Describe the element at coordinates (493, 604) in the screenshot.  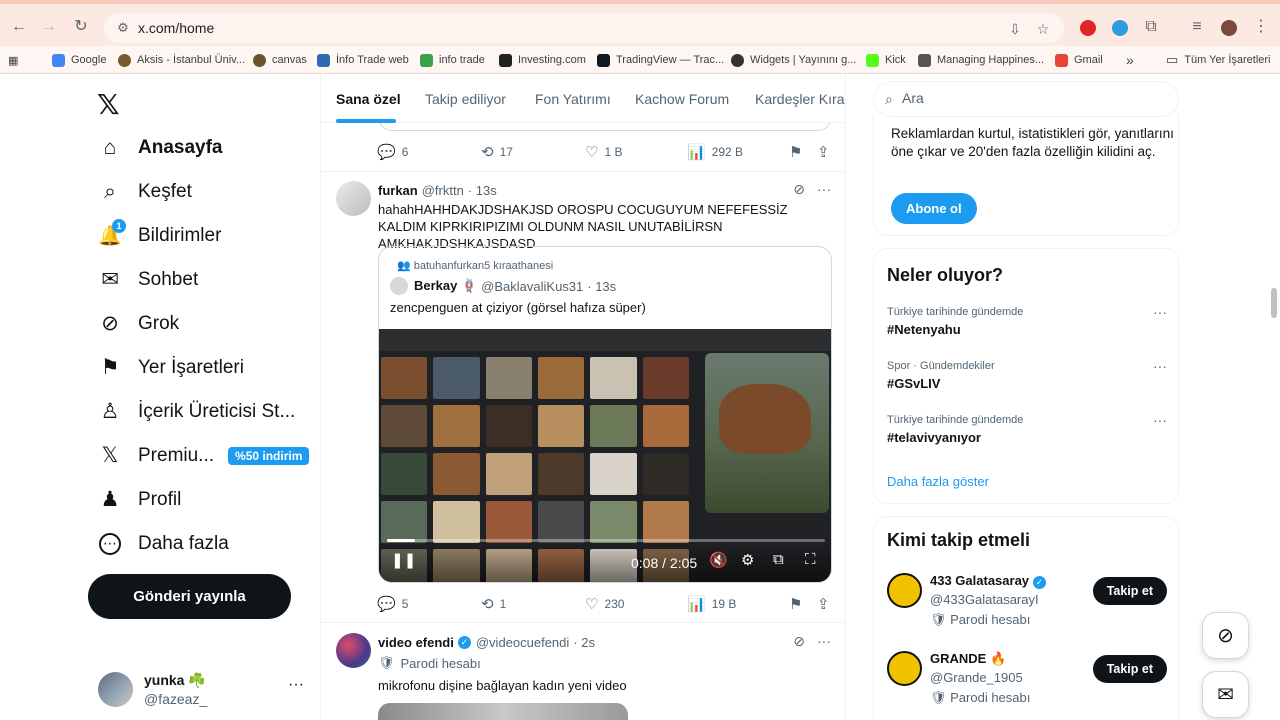
I see `repost-button: ⟲ 1` at that location.